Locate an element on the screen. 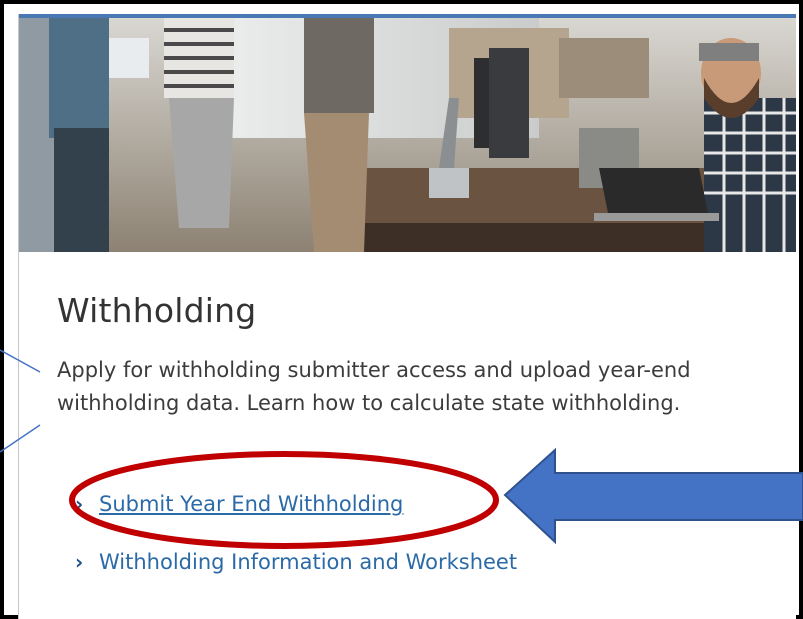 Image resolution: width=803 pixels, height=619 pixels. link-item-withholding-info: › Withholding Information and Worksheet is located at coordinates (296, 562).